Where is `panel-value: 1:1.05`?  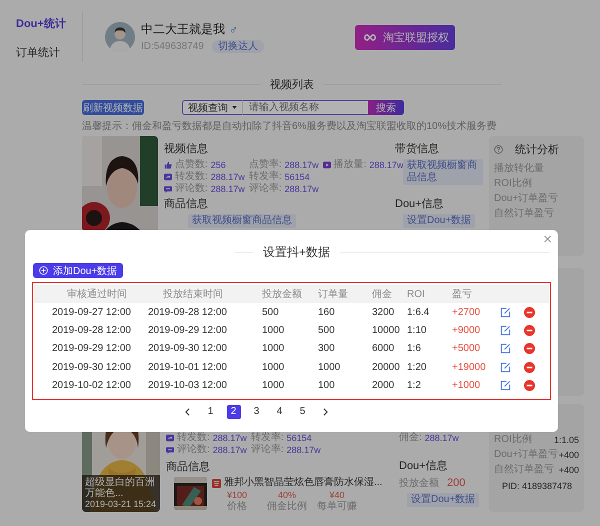
panel-value: 1:1.05 is located at coordinates (566, 440).